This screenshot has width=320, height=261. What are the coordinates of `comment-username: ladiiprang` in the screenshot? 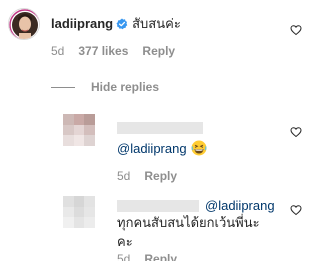 It's located at (82, 24).